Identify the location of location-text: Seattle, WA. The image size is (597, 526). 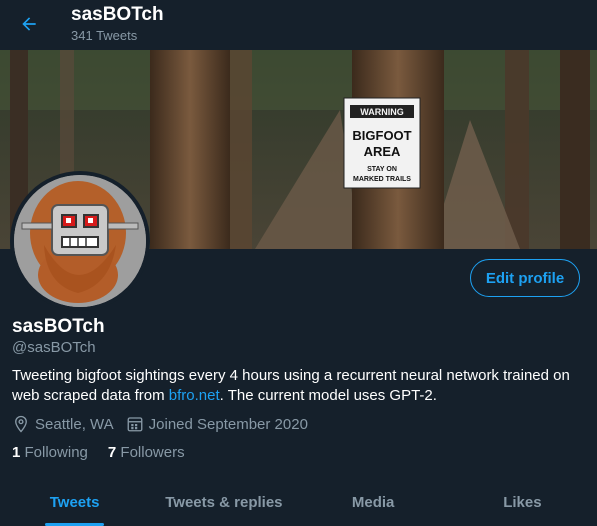
(74, 424).